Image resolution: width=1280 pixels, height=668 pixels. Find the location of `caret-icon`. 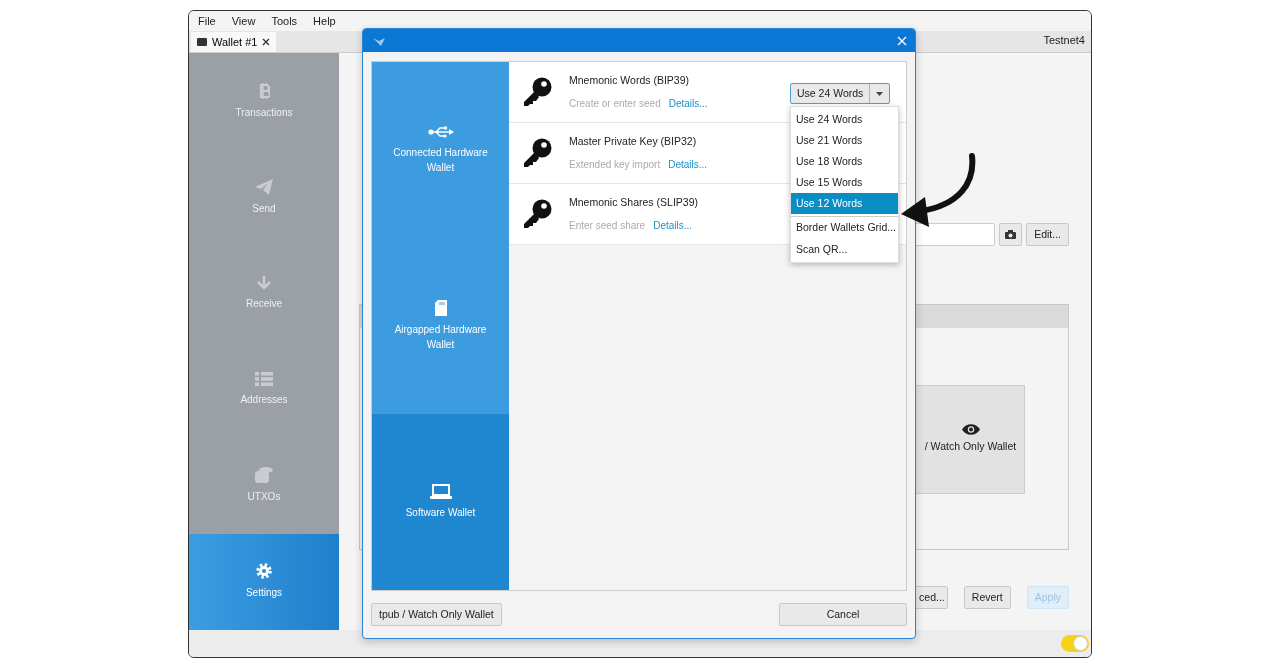

caret-icon is located at coordinates (880, 93).